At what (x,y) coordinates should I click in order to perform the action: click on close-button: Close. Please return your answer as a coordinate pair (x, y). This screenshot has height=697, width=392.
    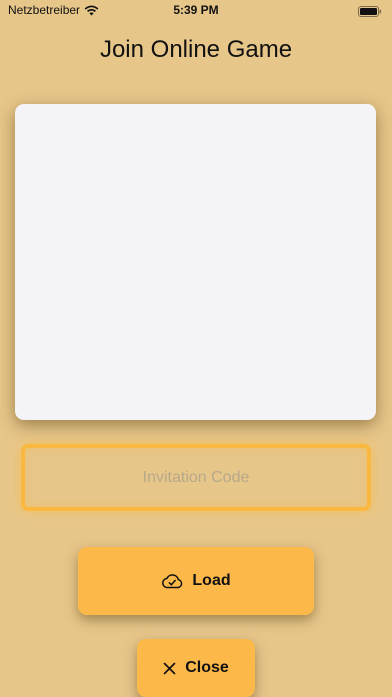
    Looking at the image, I should click on (196, 668).